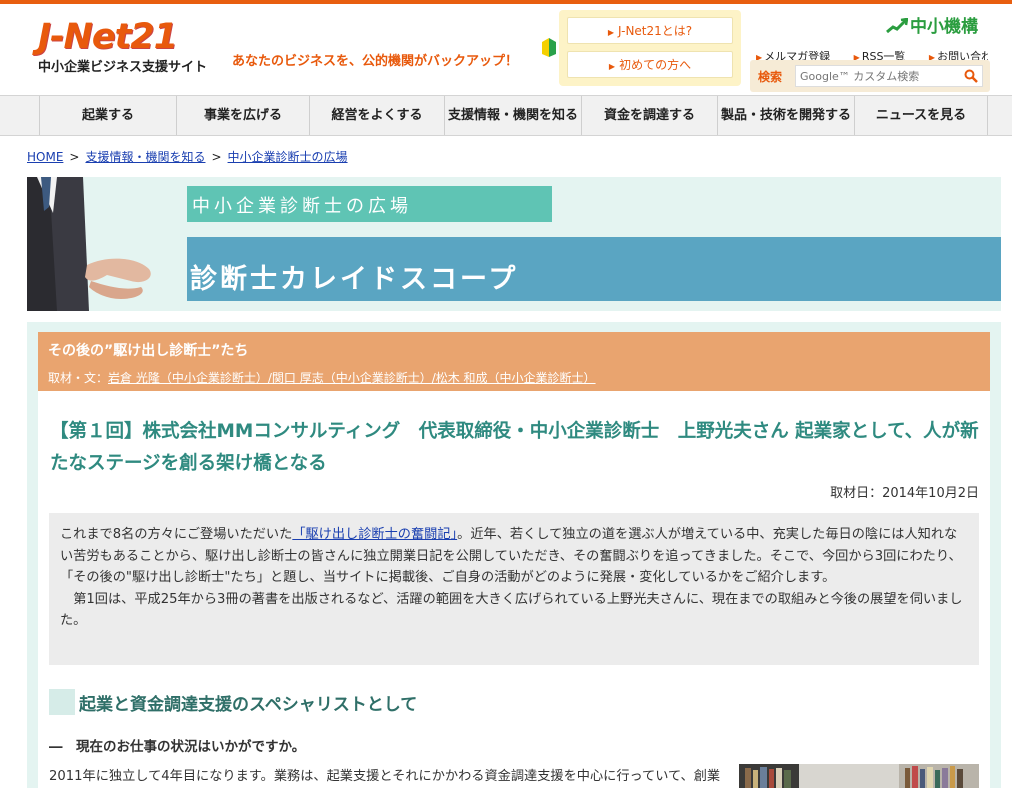 This screenshot has width=1012, height=788. I want to click on nav-item-product-tech: 製品・技術を開発する, so click(785, 115).